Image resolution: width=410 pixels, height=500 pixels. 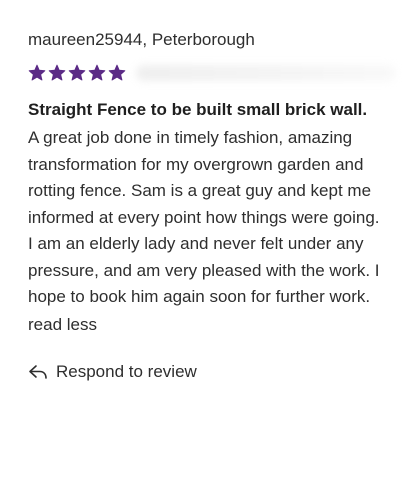 I want to click on star-rating, so click(x=77, y=73).